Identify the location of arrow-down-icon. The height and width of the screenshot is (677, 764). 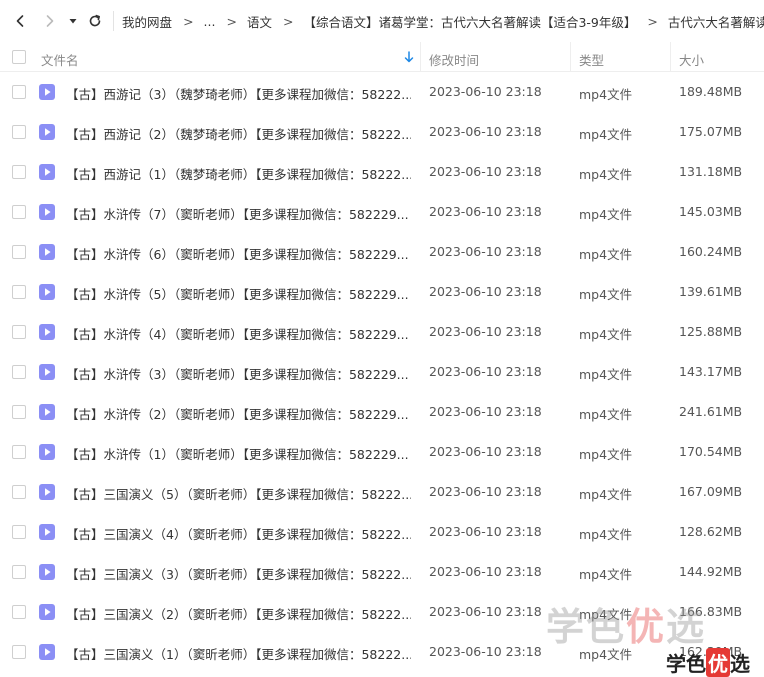
(409, 57).